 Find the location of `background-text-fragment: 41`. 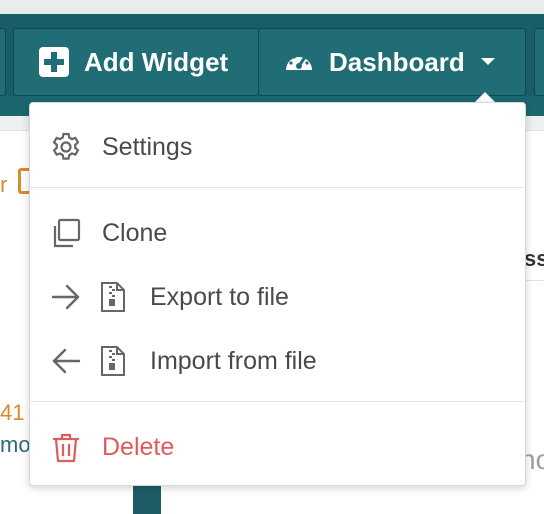

background-text-fragment: 41 is located at coordinates (12, 412).